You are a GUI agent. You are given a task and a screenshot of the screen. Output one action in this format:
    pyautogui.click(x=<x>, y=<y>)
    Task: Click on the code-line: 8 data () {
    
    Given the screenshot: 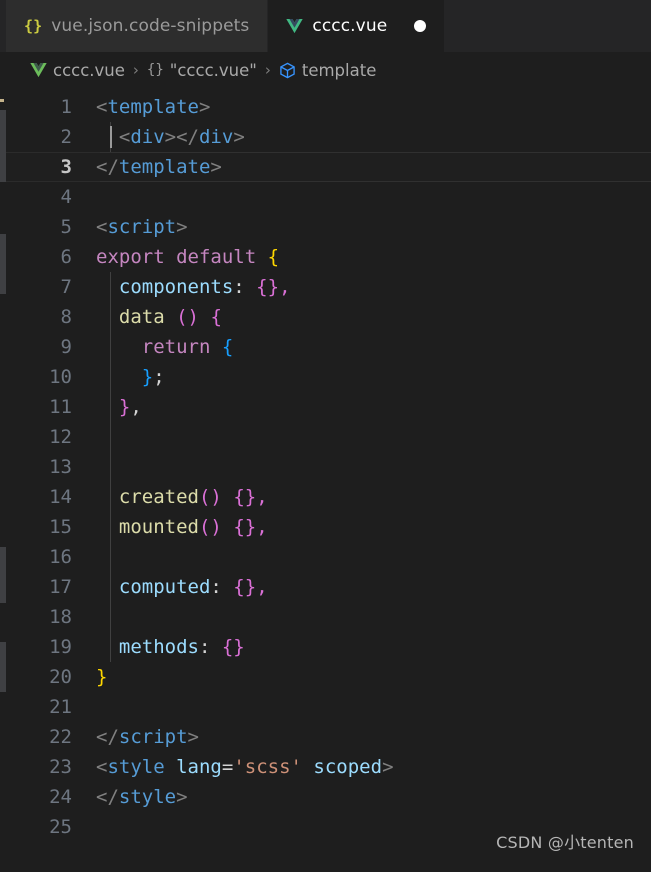 What is the action you would take?
    pyautogui.click(x=325, y=317)
    